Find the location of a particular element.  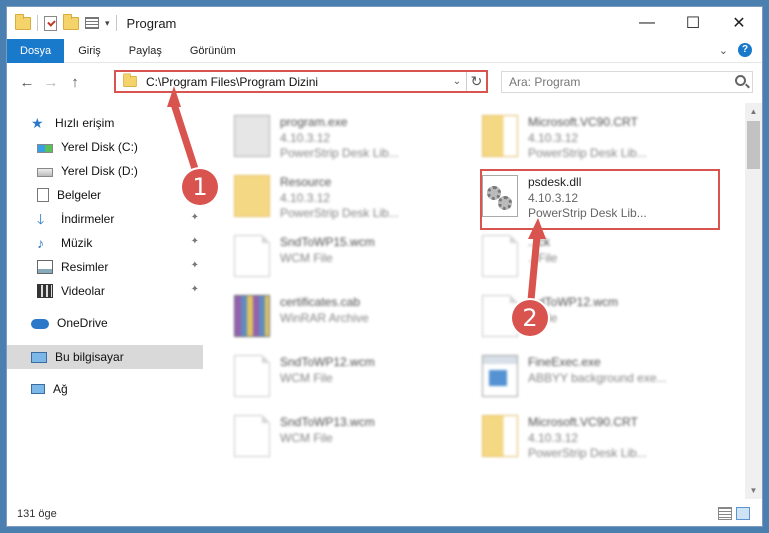

file-type: WinRAR Archive is located at coordinates (324, 318).